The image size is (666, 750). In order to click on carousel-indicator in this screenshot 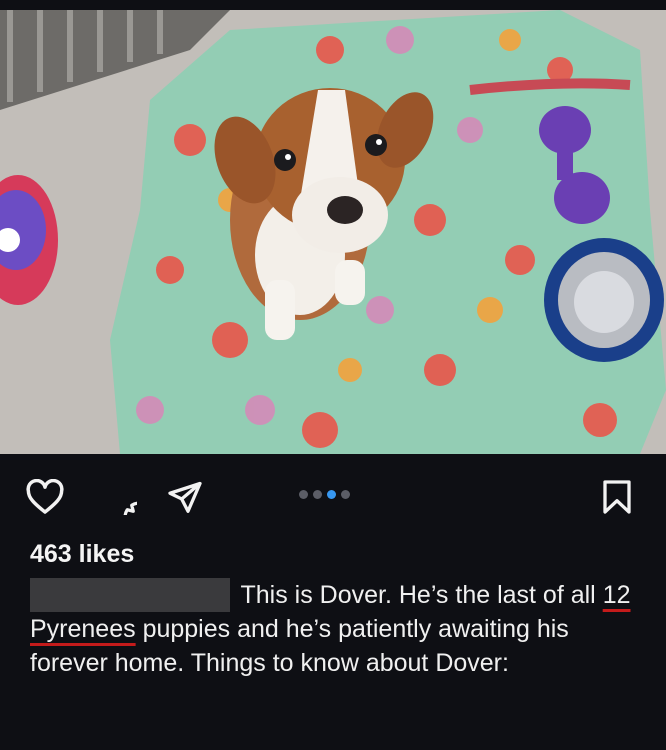, I will do `click(324, 494)`.